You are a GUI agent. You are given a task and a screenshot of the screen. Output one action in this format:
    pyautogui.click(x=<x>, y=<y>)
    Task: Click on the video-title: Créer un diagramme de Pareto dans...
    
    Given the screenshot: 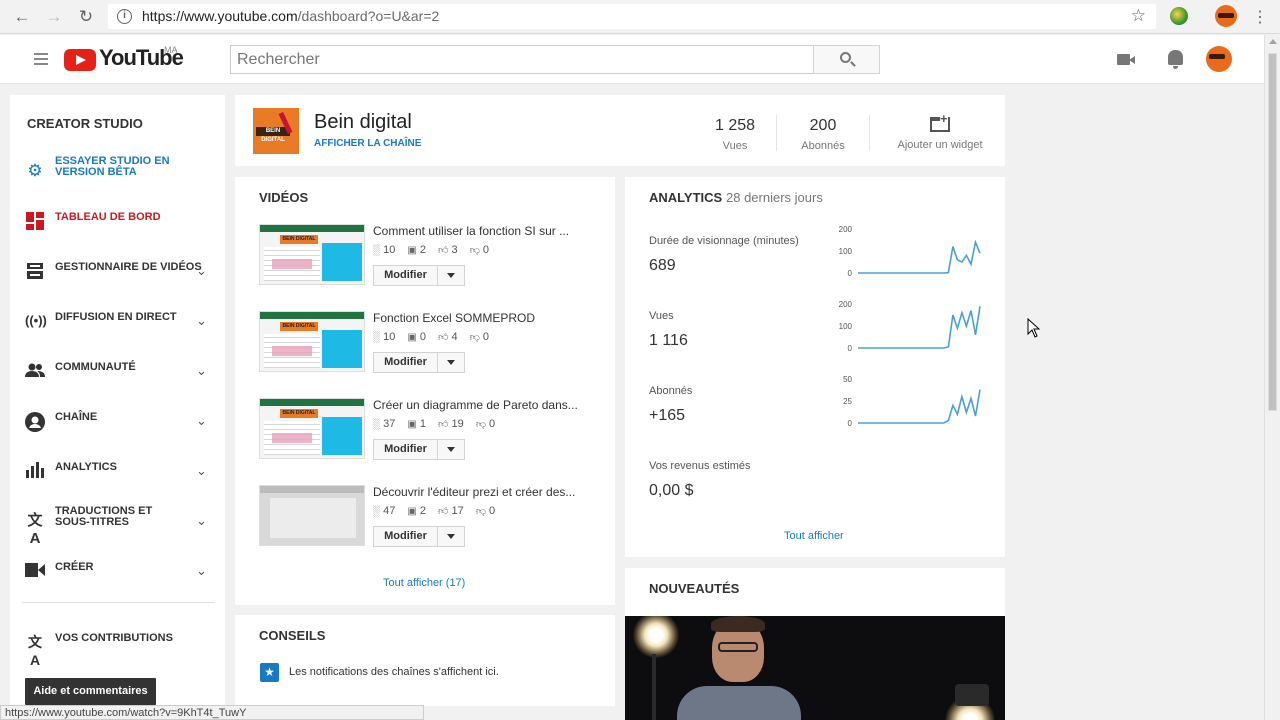 What is the action you would take?
    pyautogui.click(x=475, y=405)
    